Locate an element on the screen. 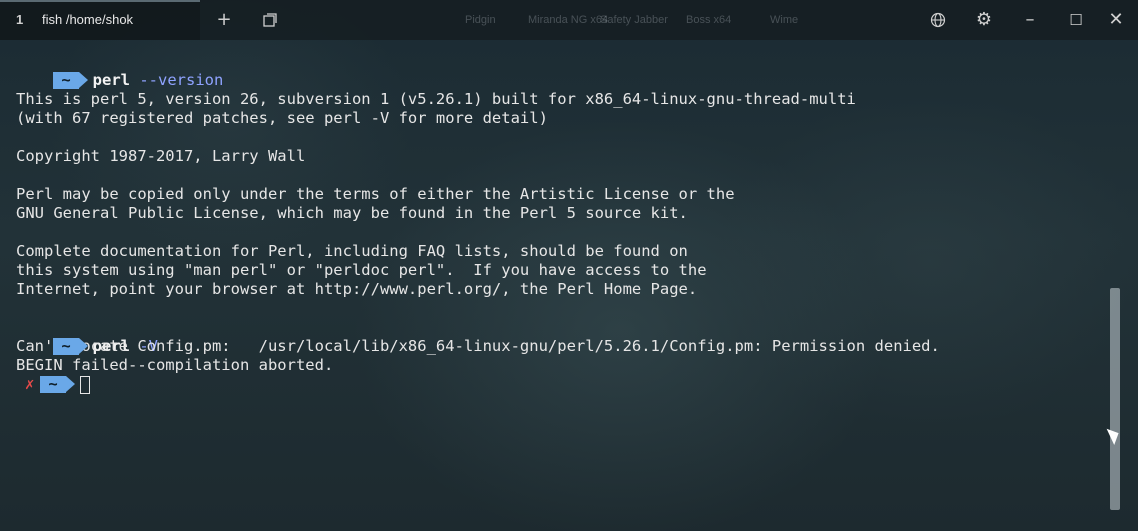 Image resolution: width=1138 pixels, height=531 pixels. error-status-icon: ✗ is located at coordinates (30, 384).